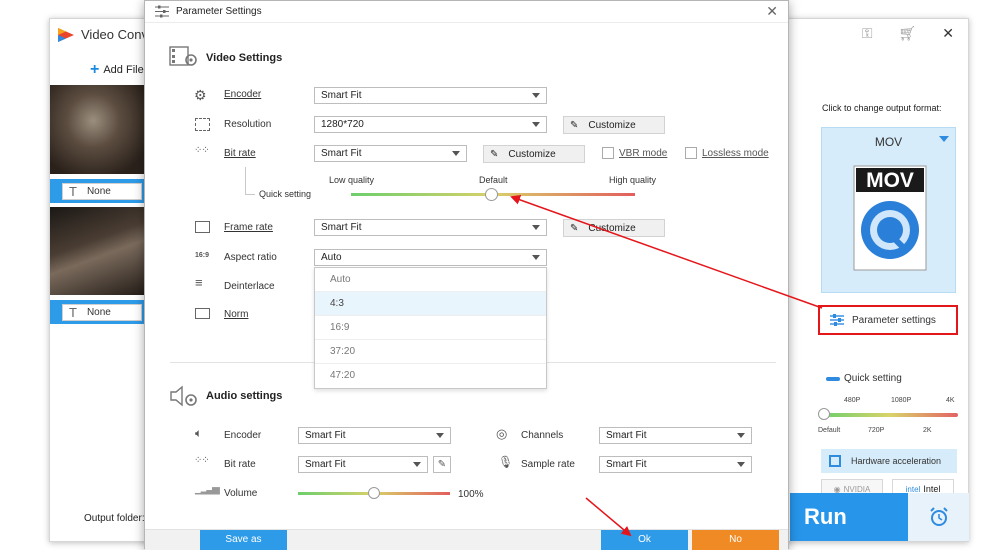  Describe the element at coordinates (873, 378) in the screenshot. I see `quick-setting-text: Quick setting` at that location.